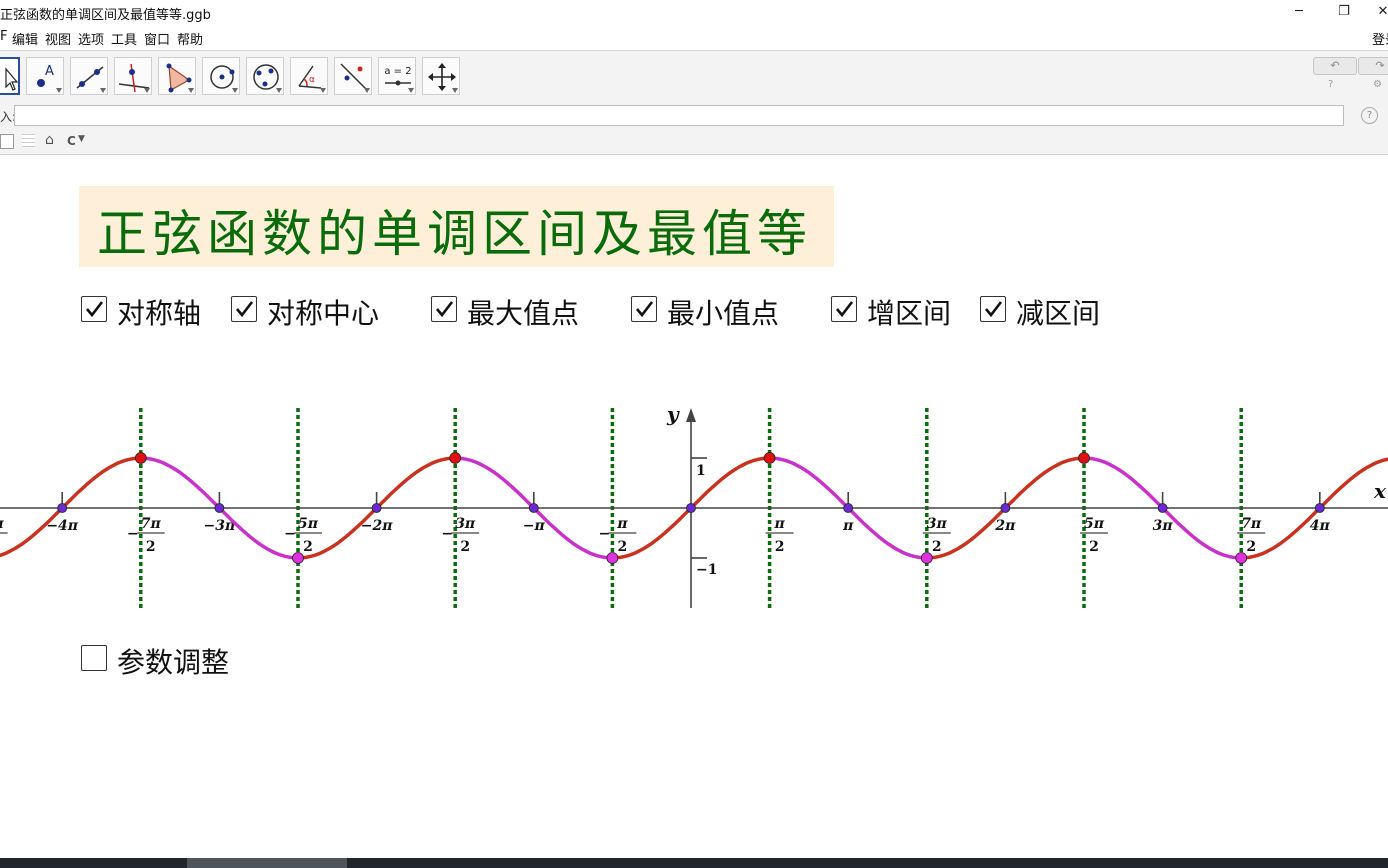  I want to click on angle-tool-button: α, so click(309, 76).